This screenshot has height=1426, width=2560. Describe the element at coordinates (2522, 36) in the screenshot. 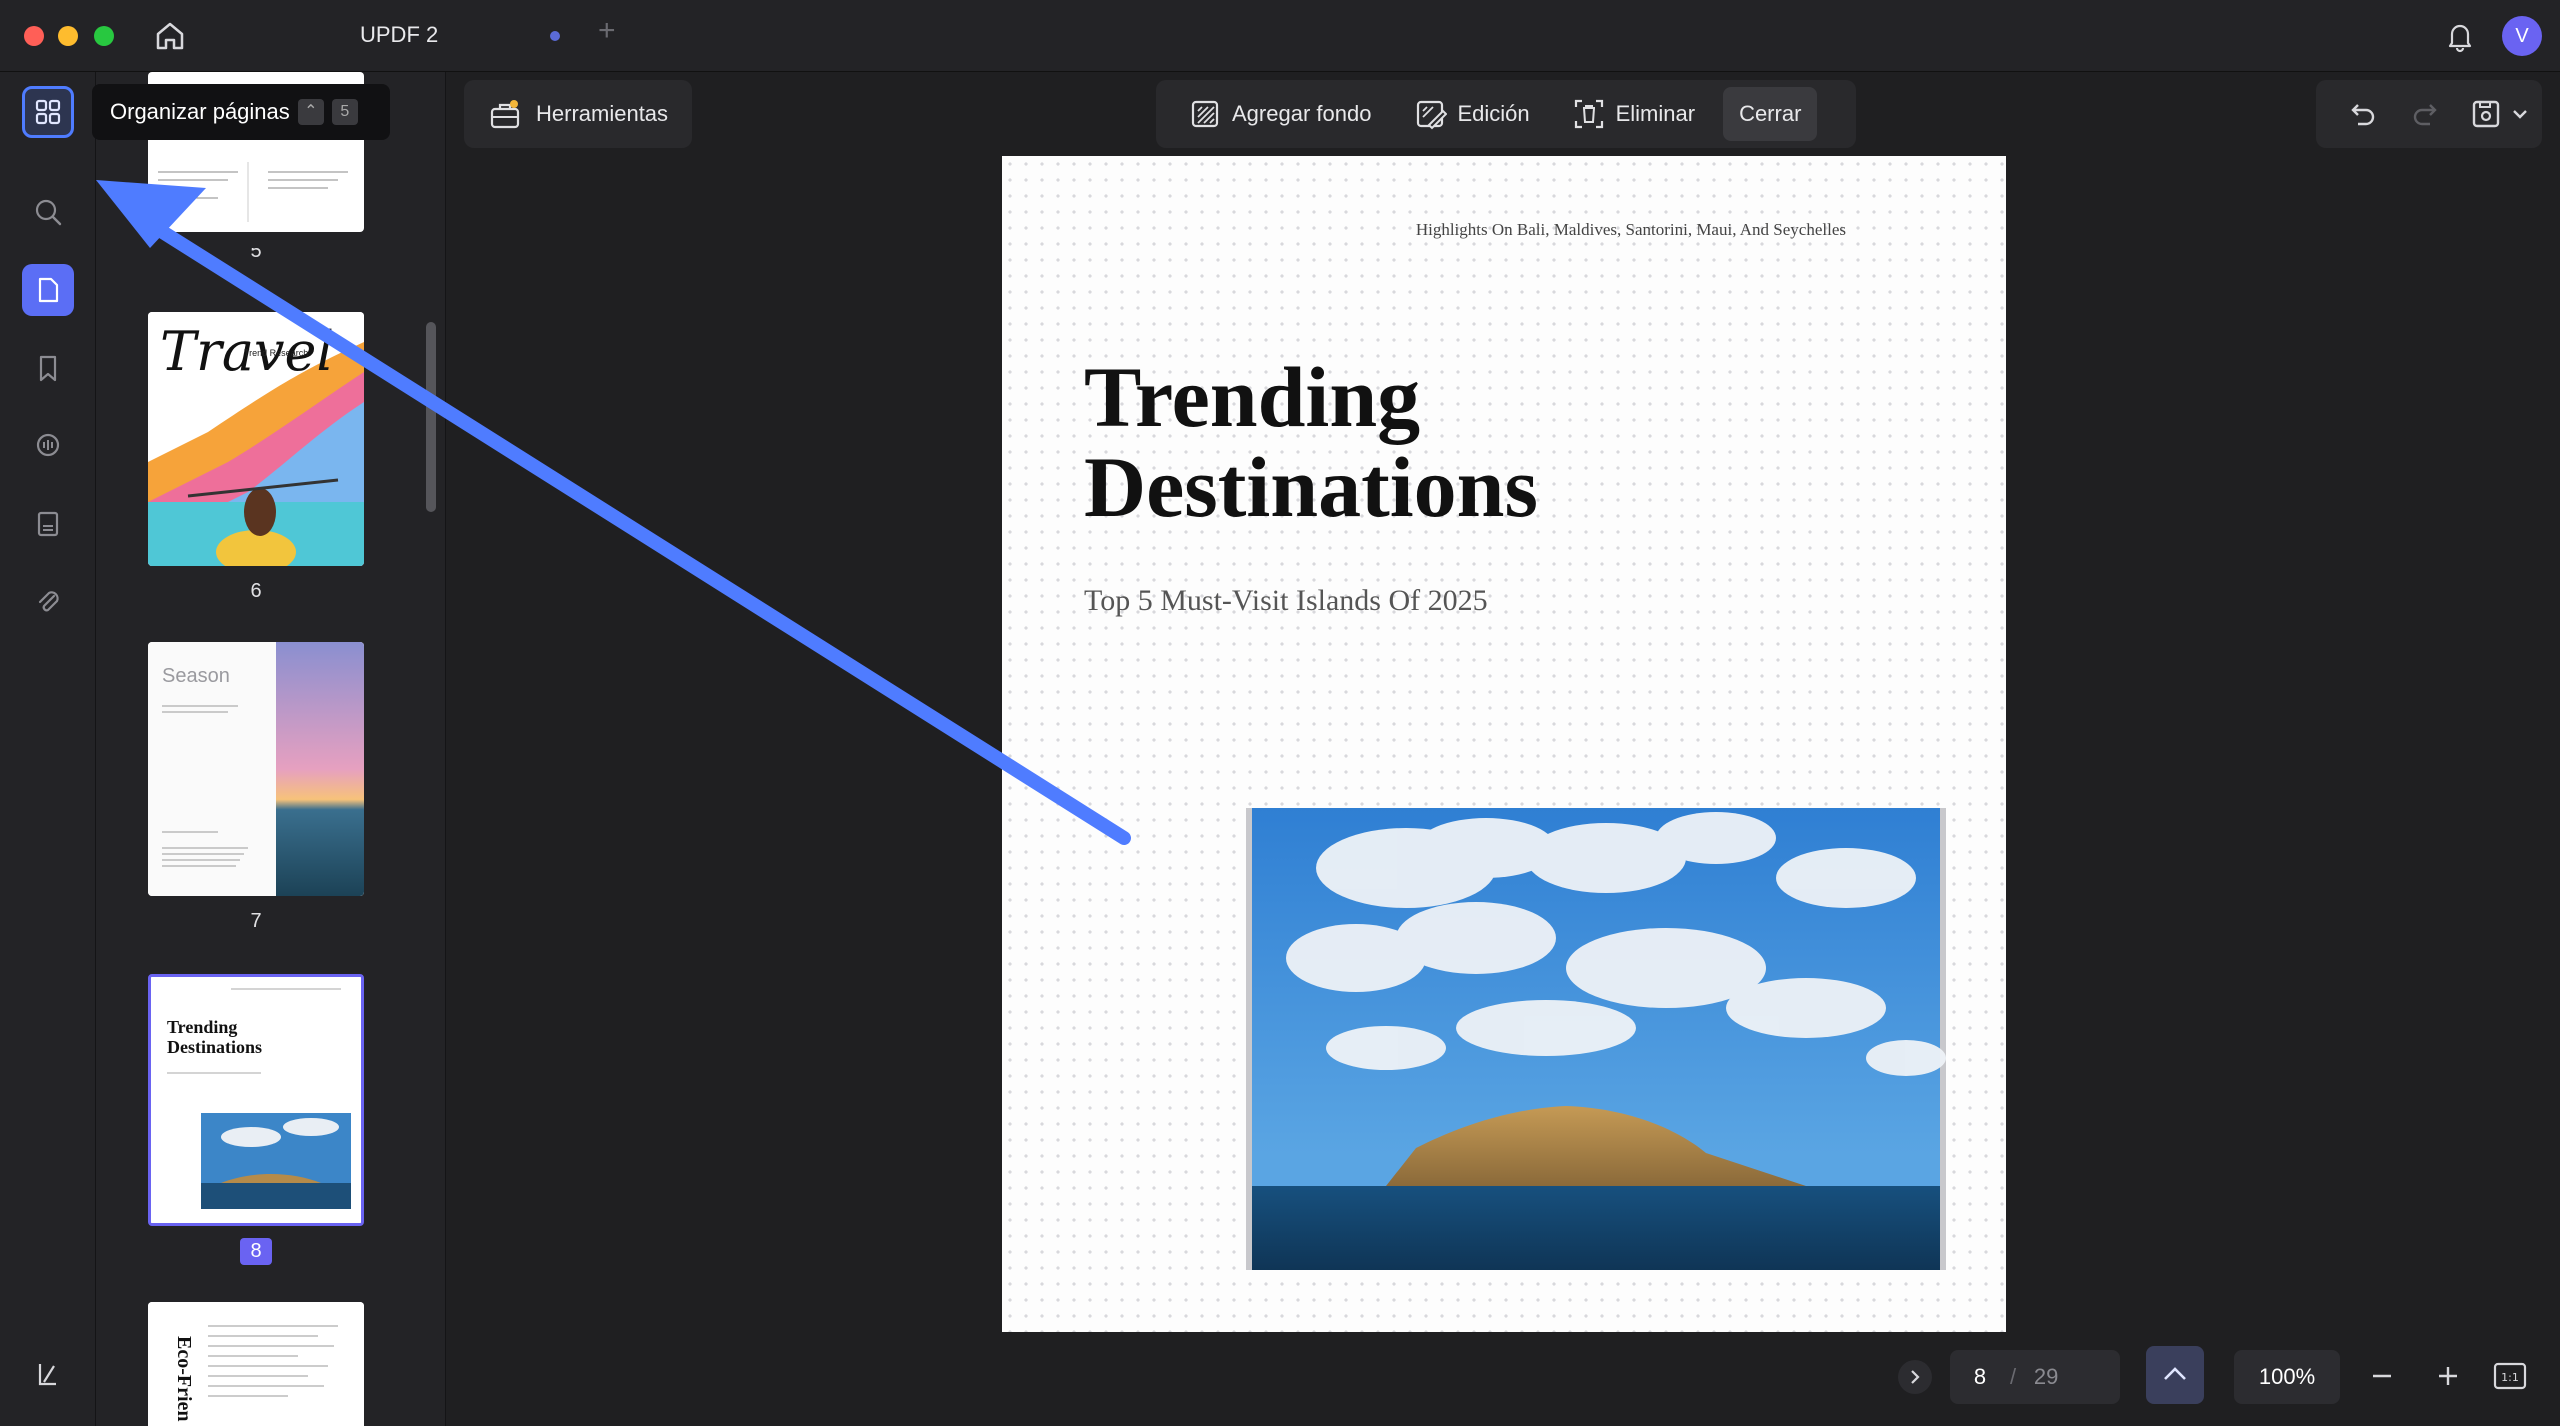

I see `user-avatar: V` at that location.